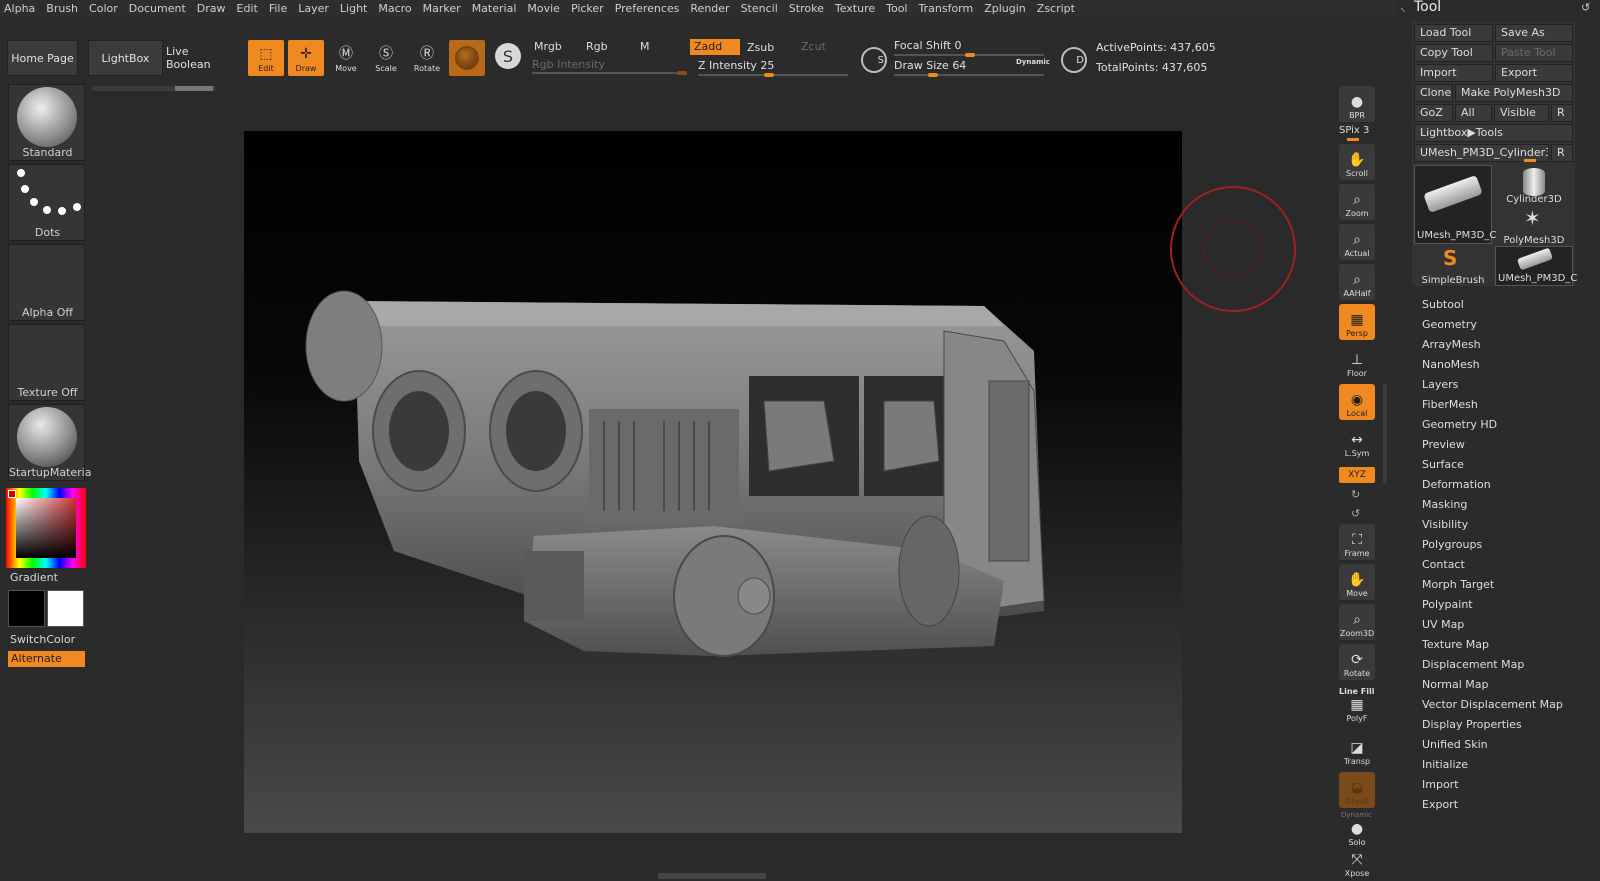  Describe the element at coordinates (1452, 544) in the screenshot. I see `section-polygroups: Polygroups` at that location.